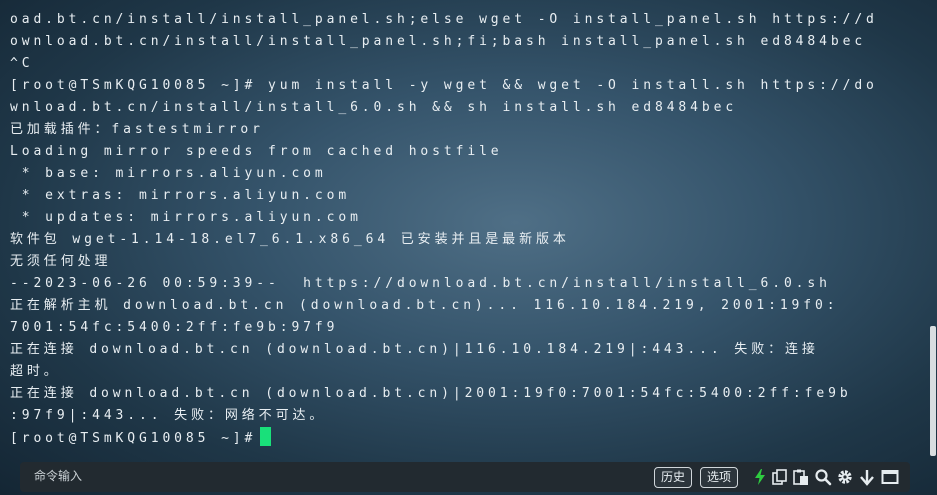 The width and height of the screenshot is (937, 495). What do you see at coordinates (933, 391) in the screenshot?
I see `scrollbar-thumb` at bounding box center [933, 391].